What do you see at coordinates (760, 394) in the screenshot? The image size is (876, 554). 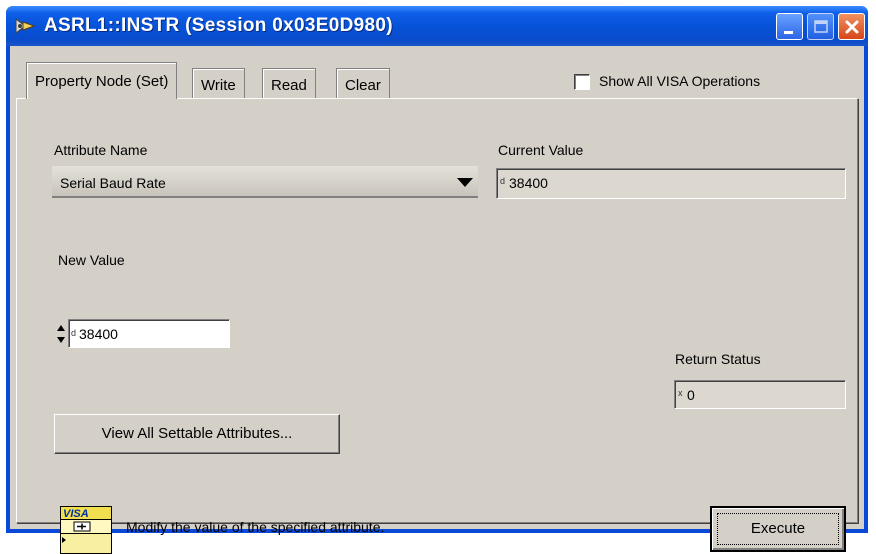 I see `return-status-field: x 0` at bounding box center [760, 394].